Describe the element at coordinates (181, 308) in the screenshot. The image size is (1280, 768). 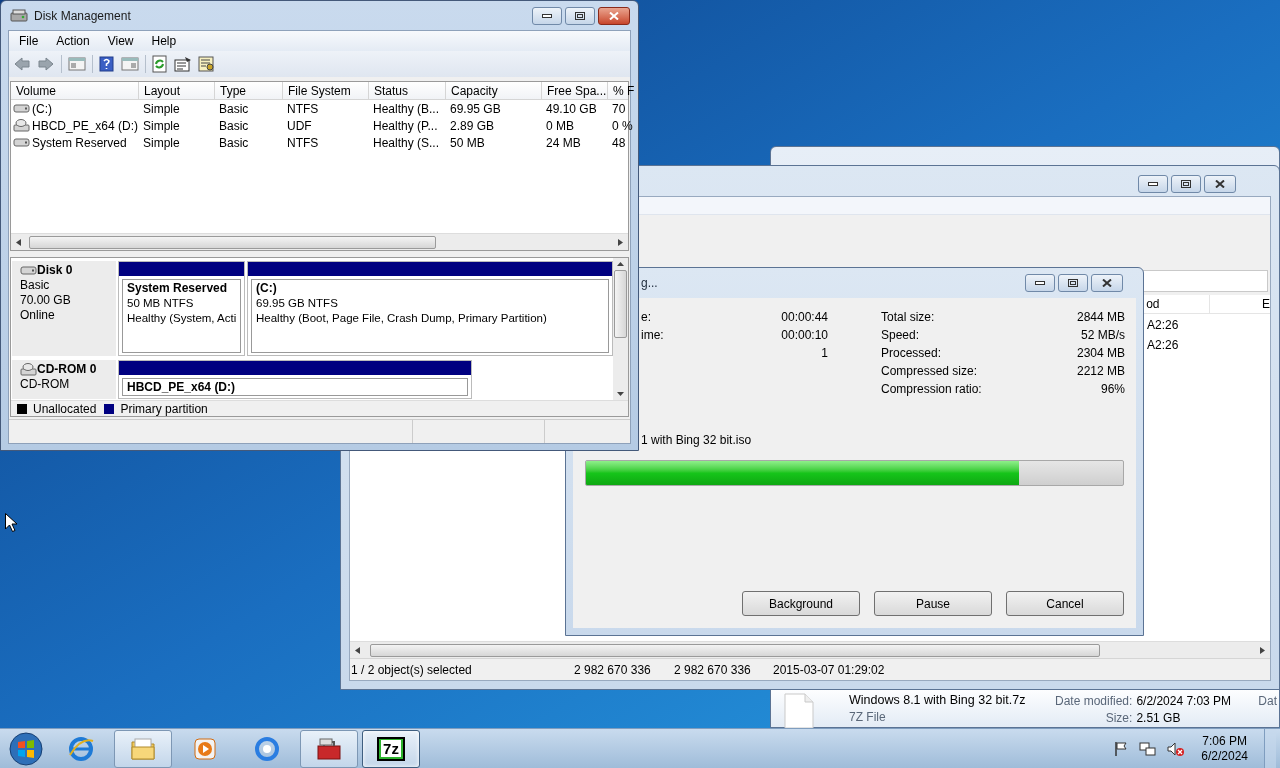
I see `partition-block: System Reserved 50 MB NTFS Healthy (System, Acti` at that location.